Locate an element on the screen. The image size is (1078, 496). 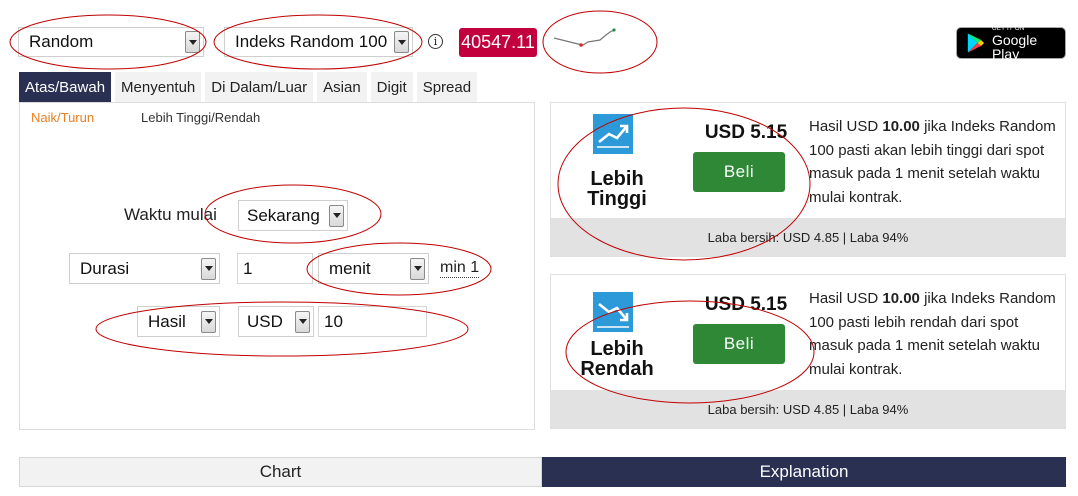
market-select: Random is located at coordinates (111, 42).